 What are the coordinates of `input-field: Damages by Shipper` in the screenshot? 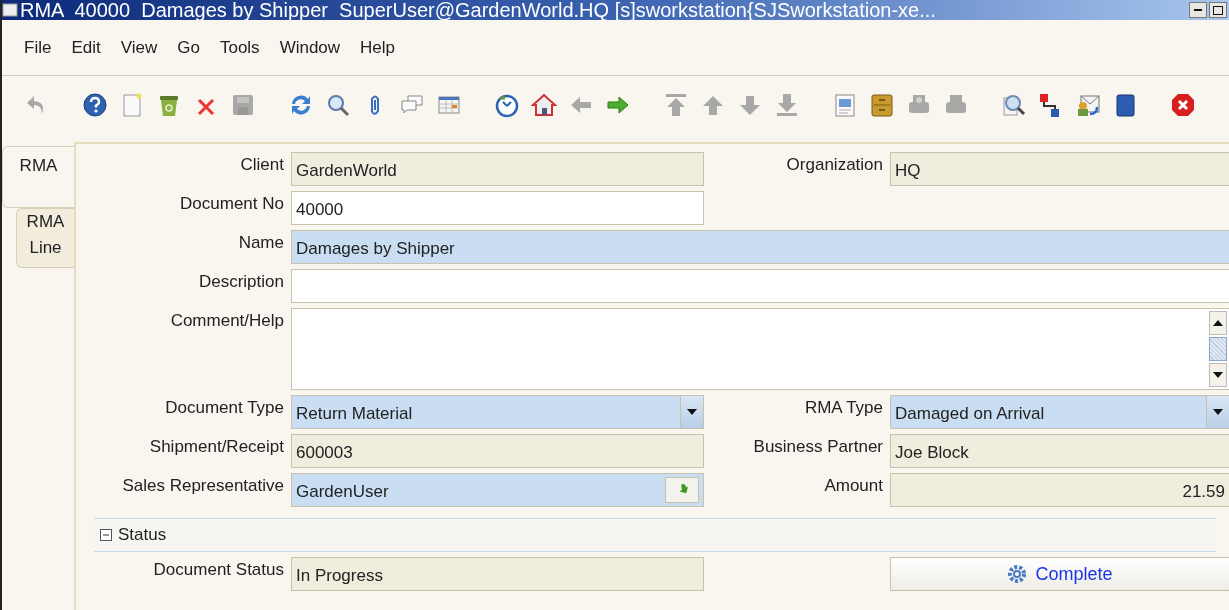 It's located at (760, 247).